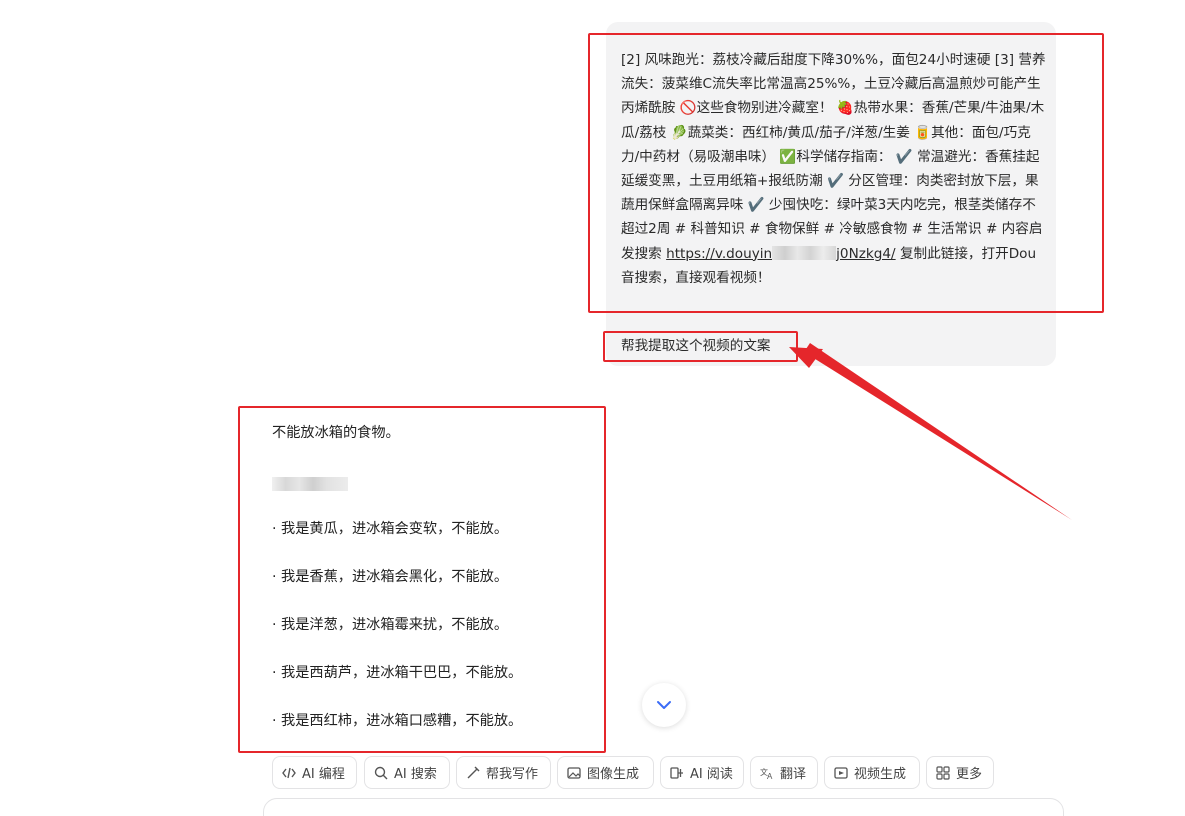 The image size is (1185, 816). Describe the element at coordinates (605, 772) in the screenshot. I see `tool-image-gen-button: 图像生成` at that location.